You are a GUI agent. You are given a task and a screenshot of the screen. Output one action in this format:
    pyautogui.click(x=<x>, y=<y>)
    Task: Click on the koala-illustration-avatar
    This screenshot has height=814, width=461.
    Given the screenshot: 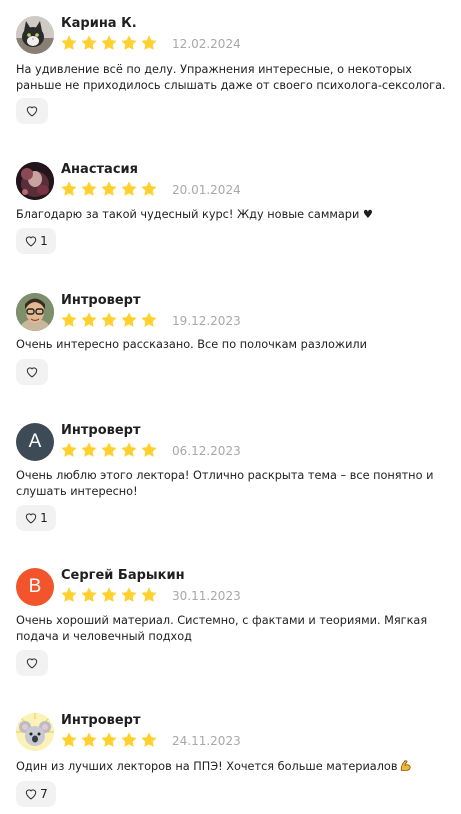 What is the action you would take?
    pyautogui.click(x=35, y=732)
    